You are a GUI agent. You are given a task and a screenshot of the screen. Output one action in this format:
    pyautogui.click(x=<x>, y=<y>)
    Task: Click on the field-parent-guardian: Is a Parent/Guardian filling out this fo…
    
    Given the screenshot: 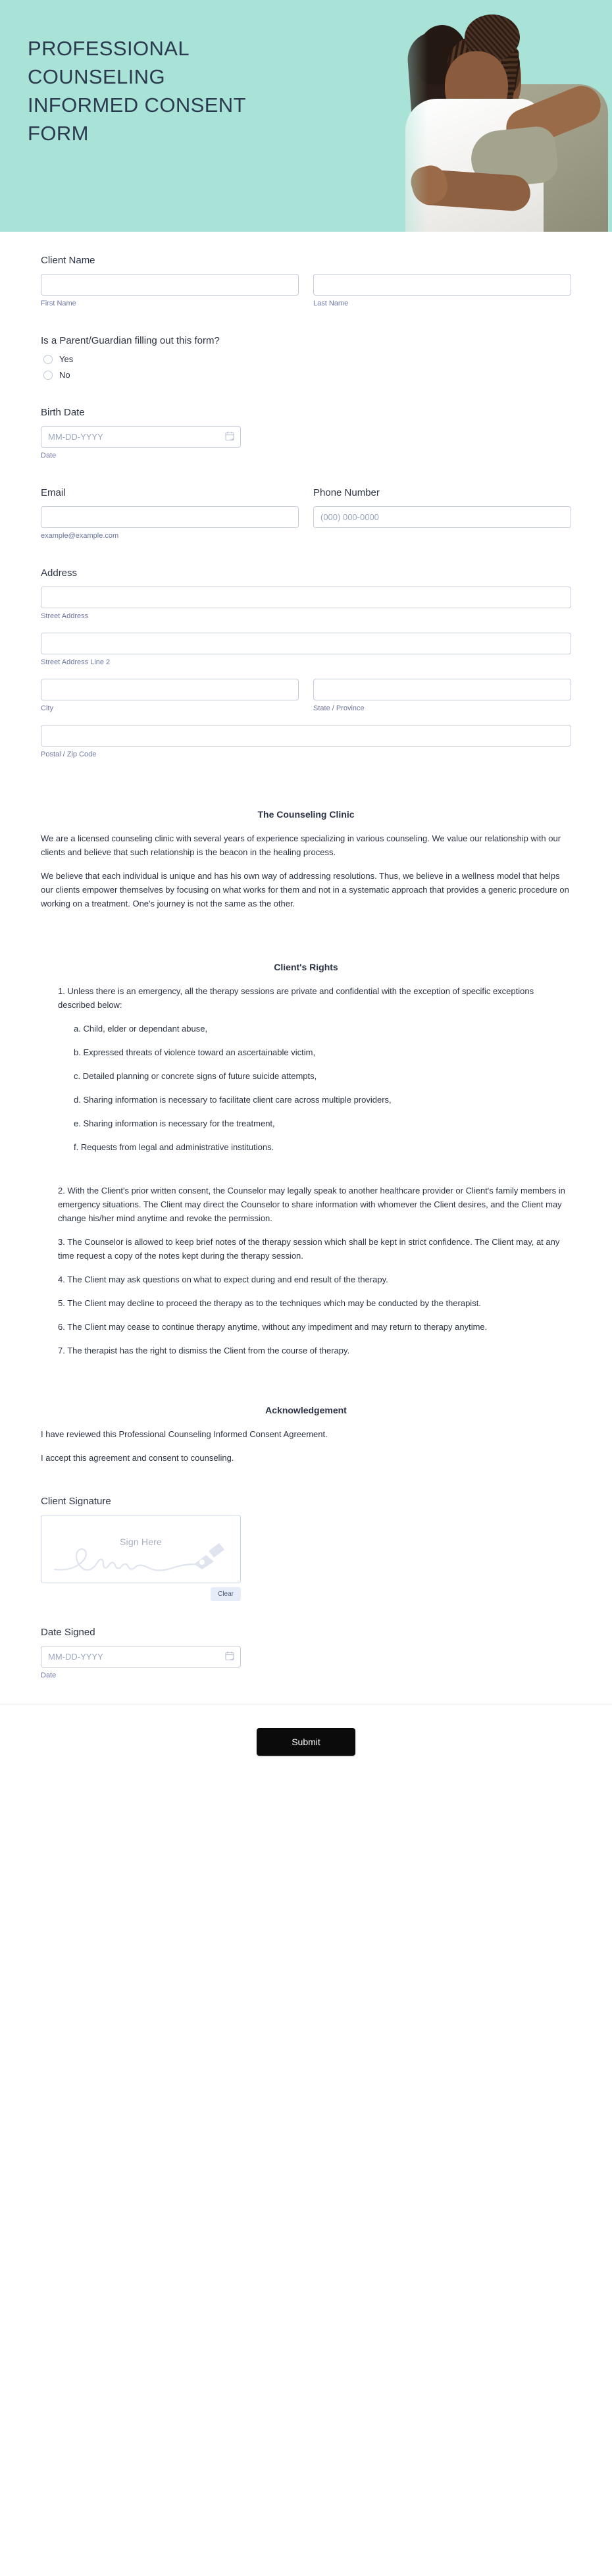 What is the action you would take?
    pyautogui.click(x=306, y=344)
    